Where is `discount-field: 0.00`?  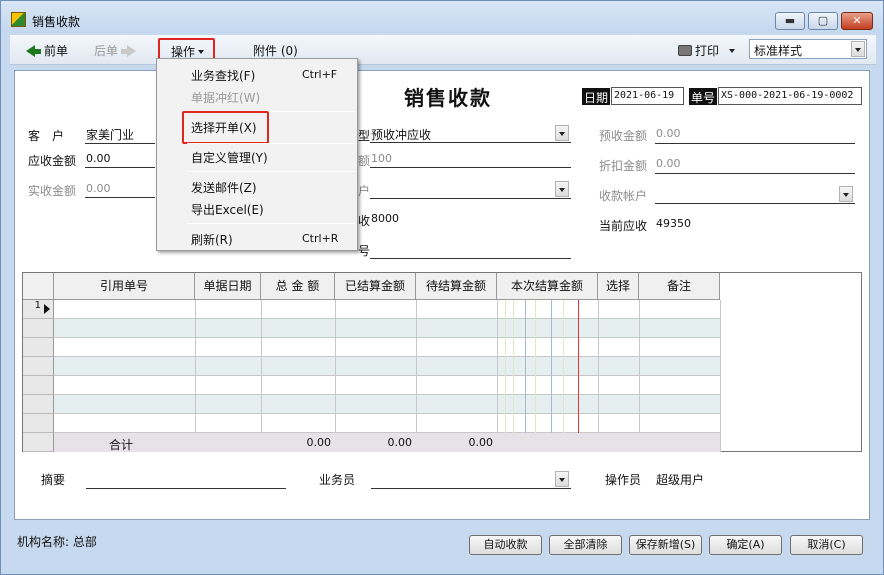
discount-field: 0.00 is located at coordinates (755, 165).